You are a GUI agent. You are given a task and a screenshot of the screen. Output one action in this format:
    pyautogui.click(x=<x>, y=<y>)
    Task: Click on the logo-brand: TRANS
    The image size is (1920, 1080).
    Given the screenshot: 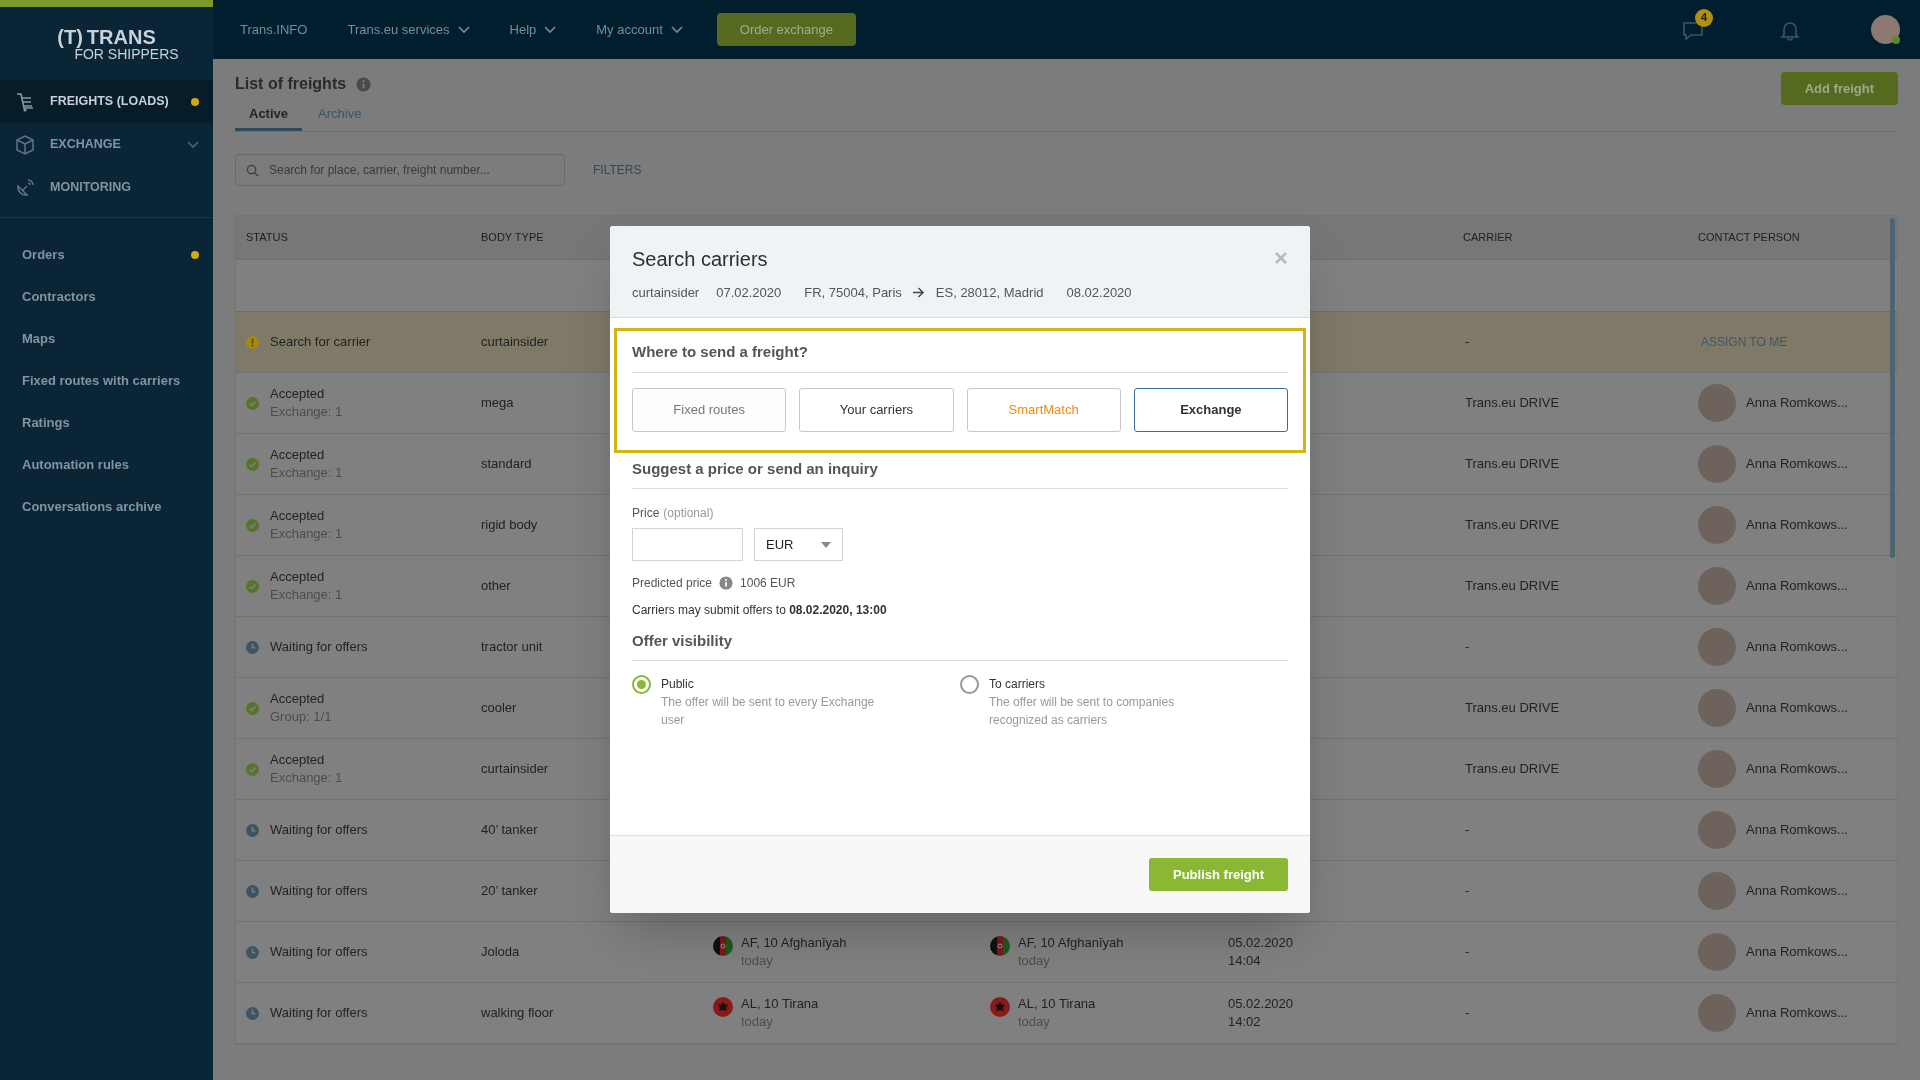 What is the action you would take?
    pyautogui.click(x=121, y=36)
    